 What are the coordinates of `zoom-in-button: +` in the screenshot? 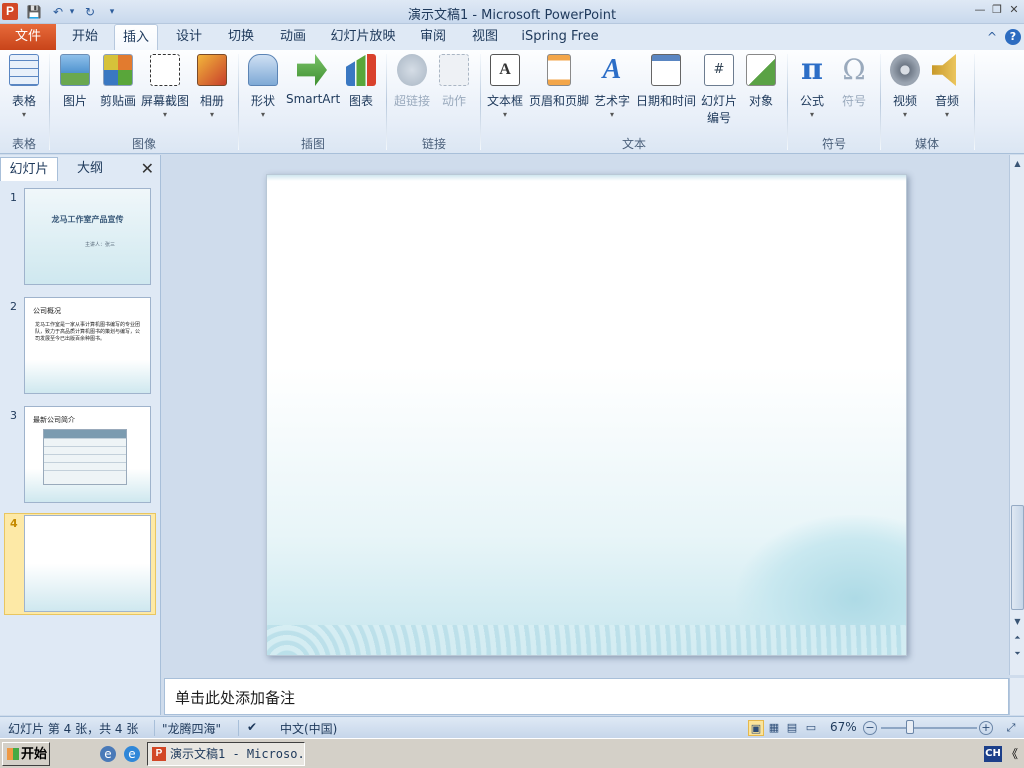 It's located at (986, 728).